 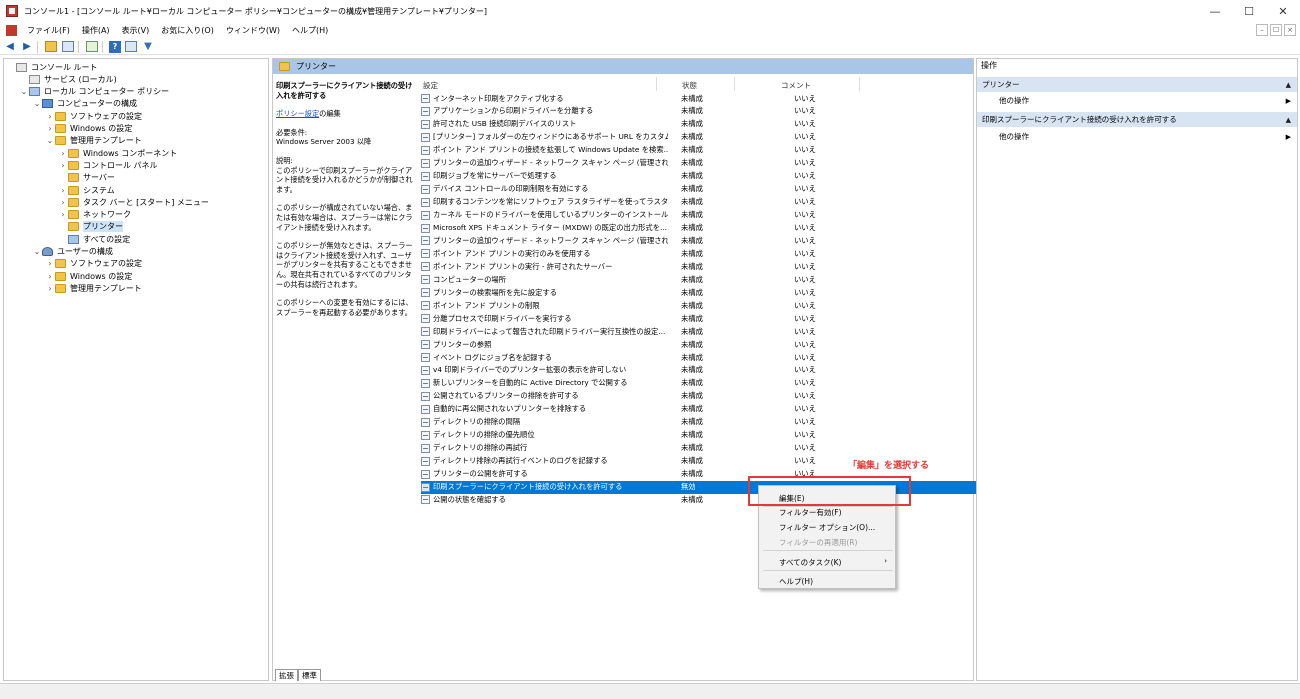 What do you see at coordinates (93, 141) in the screenshot?
I see `tree-item: ⌄ 管理用テンプレート` at bounding box center [93, 141].